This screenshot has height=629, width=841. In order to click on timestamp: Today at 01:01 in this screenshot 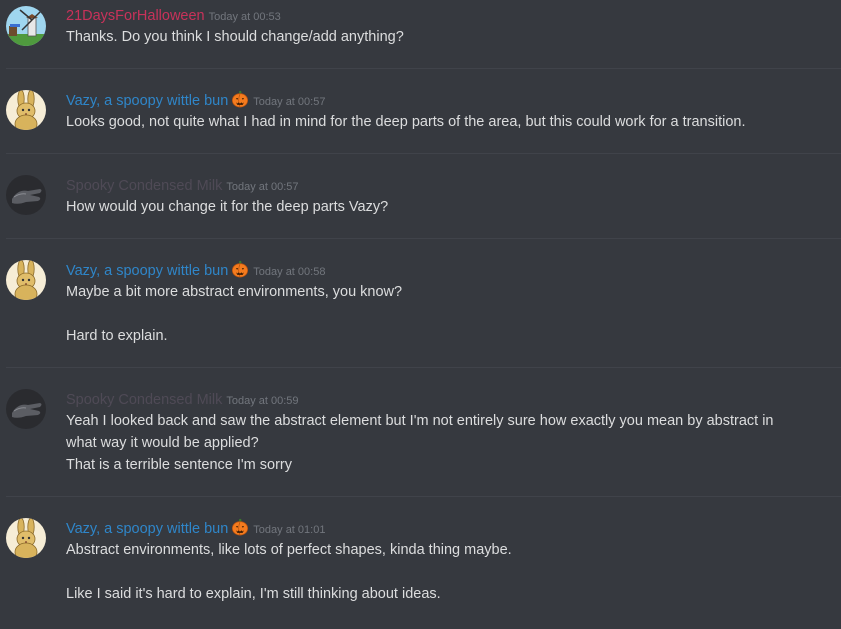, I will do `click(289, 530)`.